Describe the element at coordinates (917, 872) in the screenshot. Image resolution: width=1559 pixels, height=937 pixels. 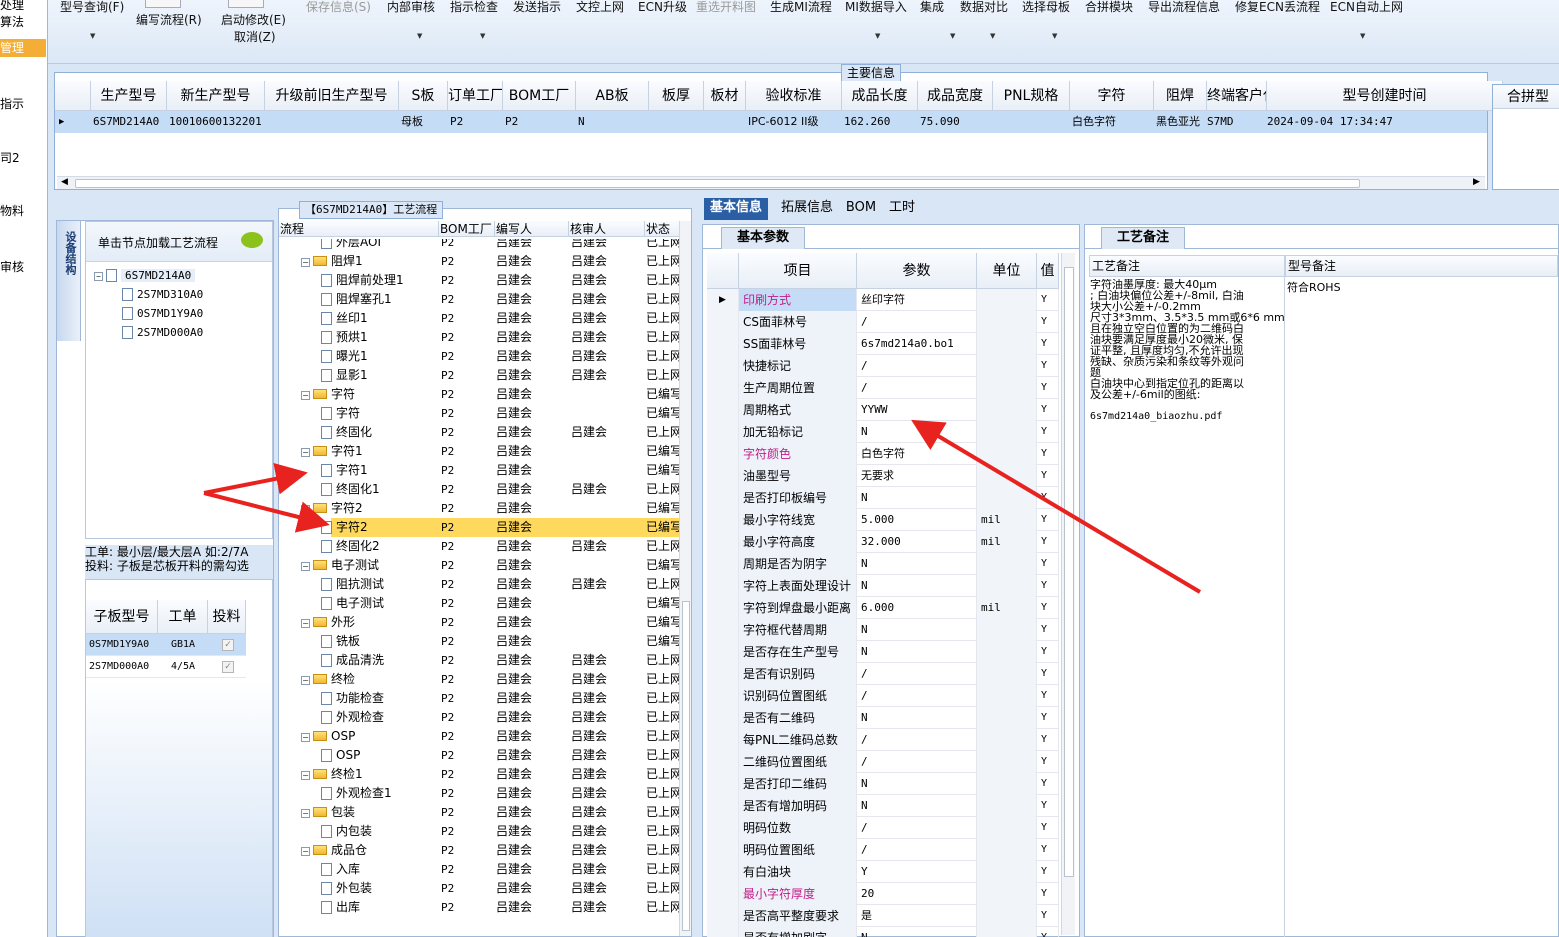
I see `param-value: Y` at that location.